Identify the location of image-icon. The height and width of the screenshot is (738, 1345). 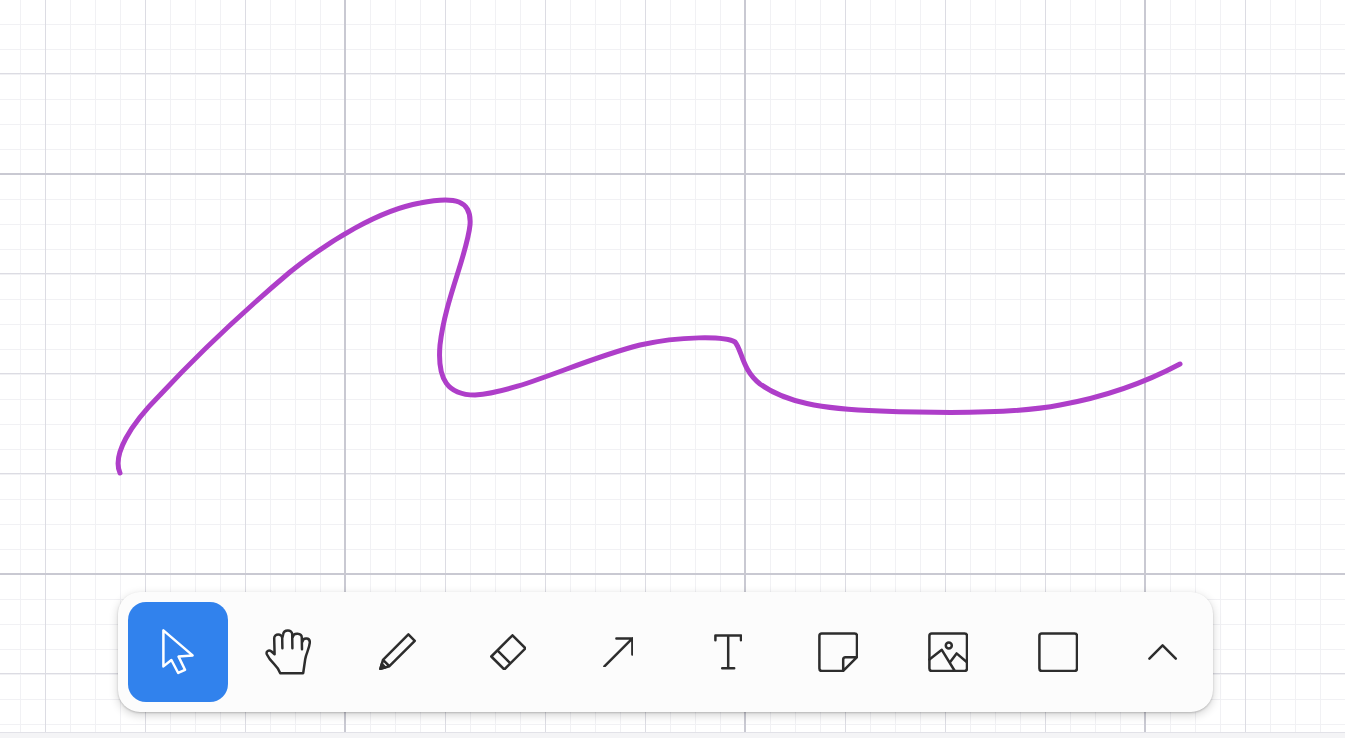
(948, 652).